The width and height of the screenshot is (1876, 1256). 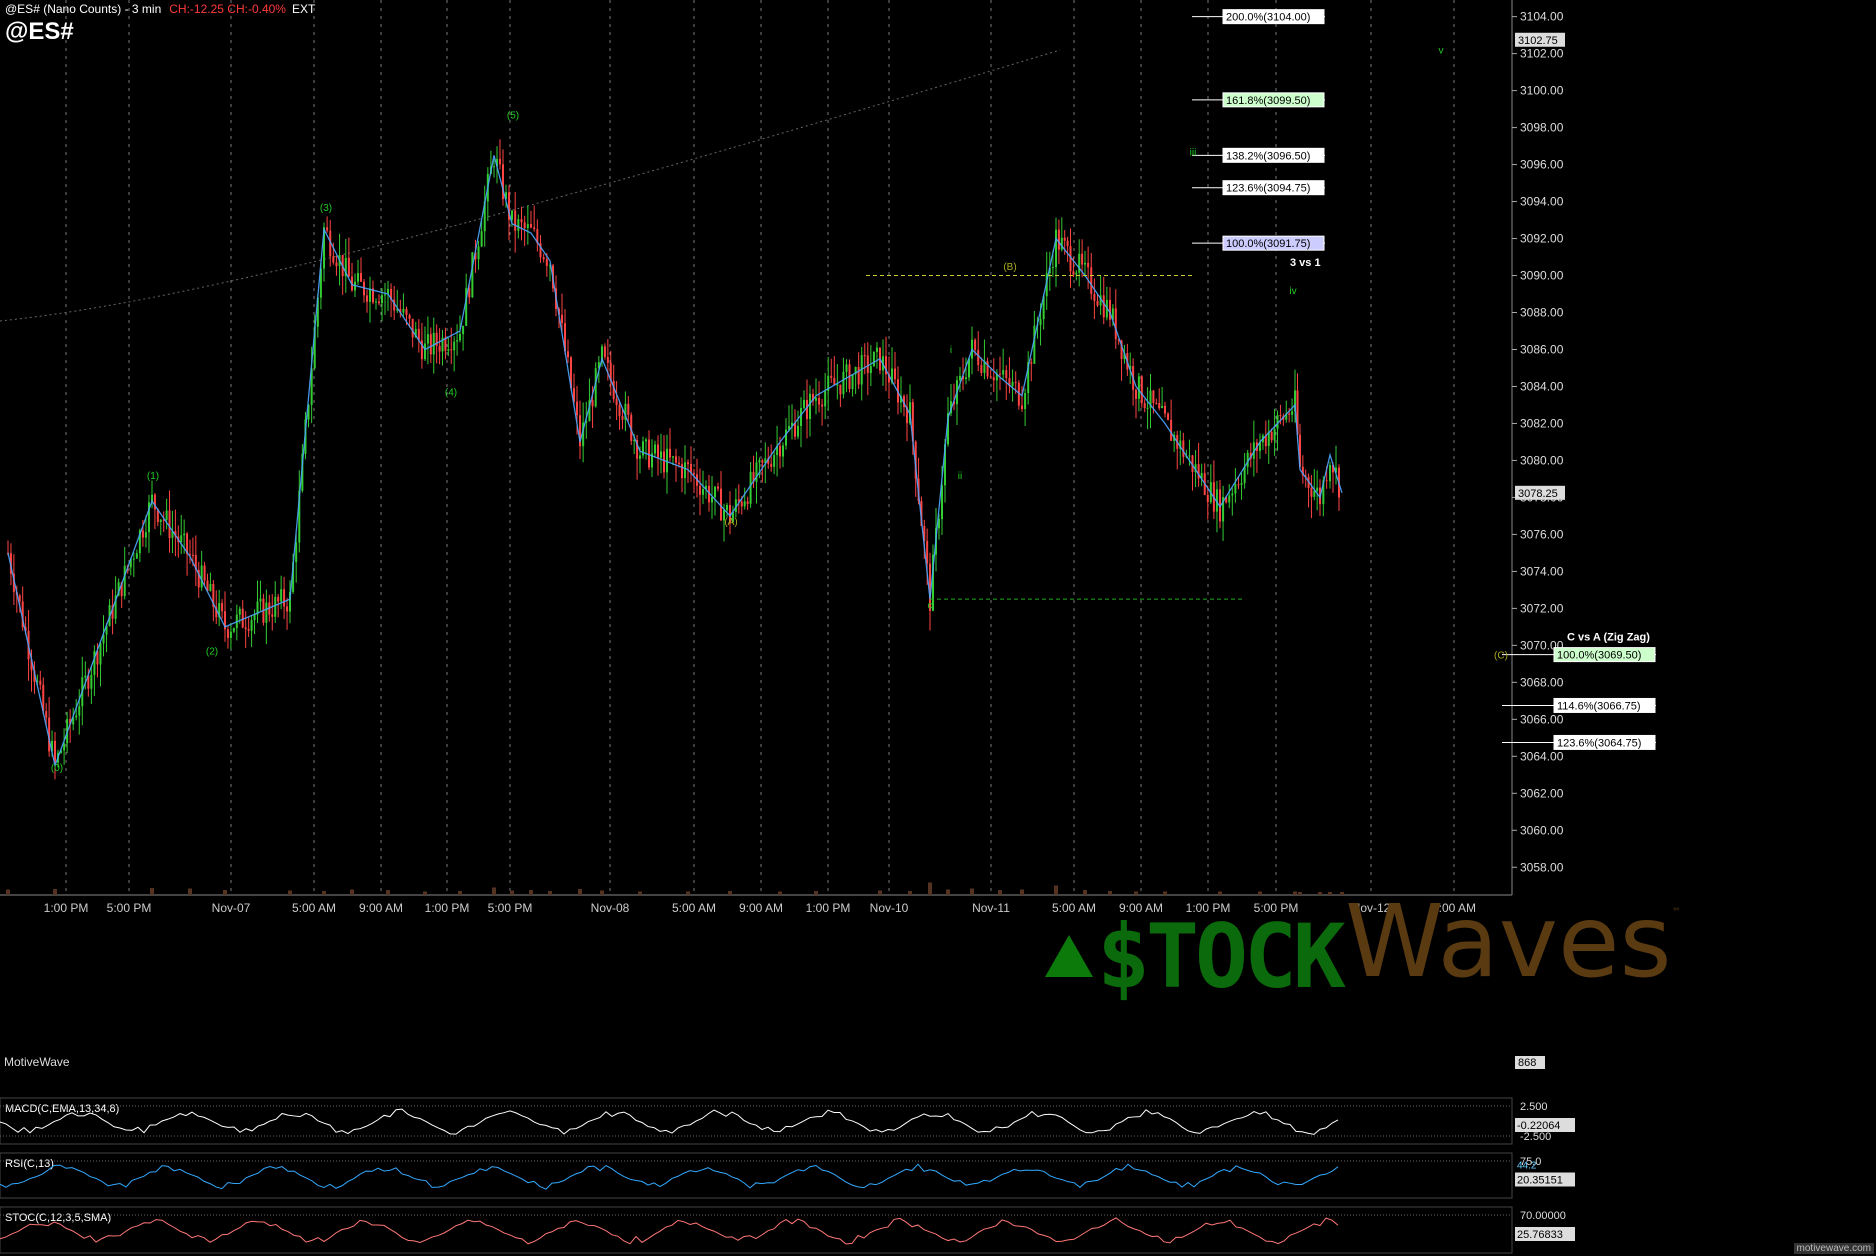 I want to click on fib-label: 200.0%(3104.00), so click(x=1268, y=18).